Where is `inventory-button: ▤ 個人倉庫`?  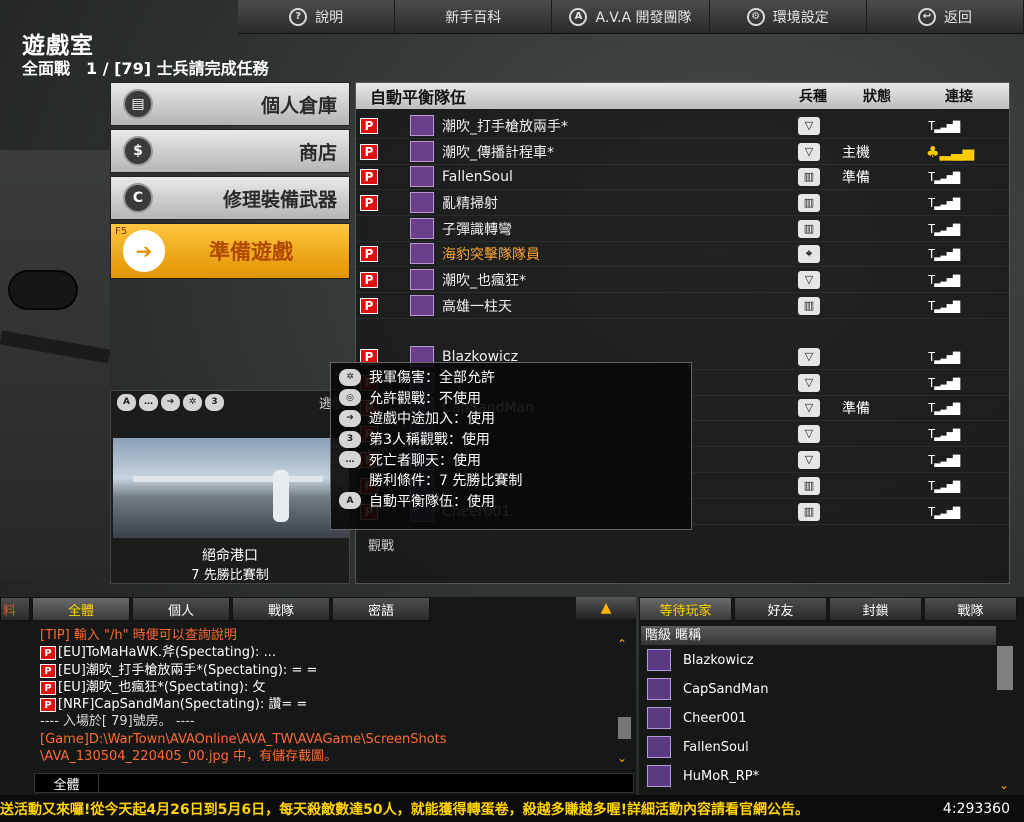 inventory-button: ▤ 個人倉庫 is located at coordinates (230, 104).